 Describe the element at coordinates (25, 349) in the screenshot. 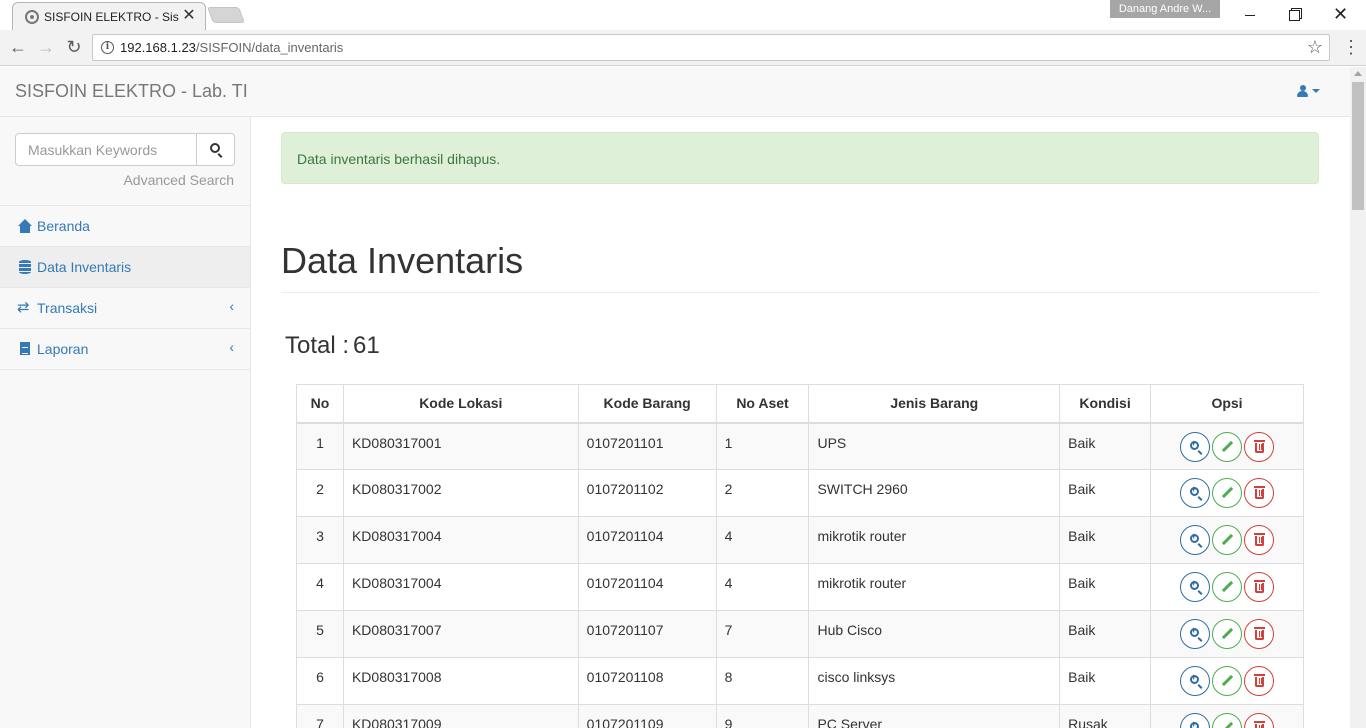

I see `file-icon` at that location.